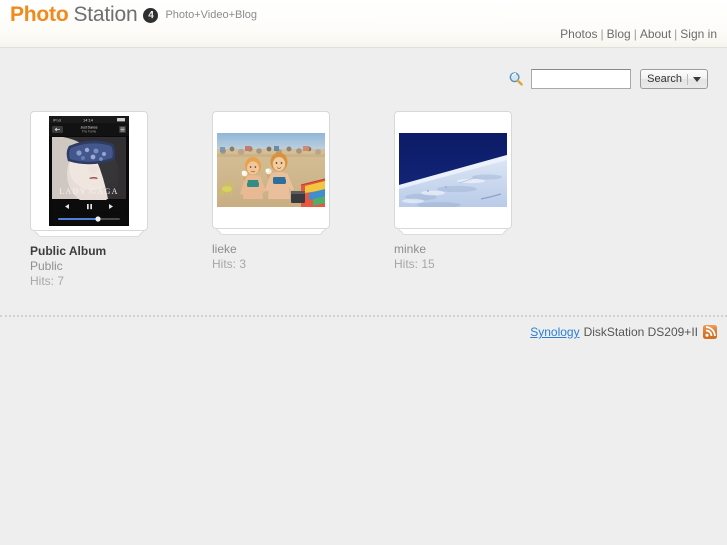 This screenshot has width=727, height=545. Describe the element at coordinates (697, 79) in the screenshot. I see `caret-down-icon` at that location.